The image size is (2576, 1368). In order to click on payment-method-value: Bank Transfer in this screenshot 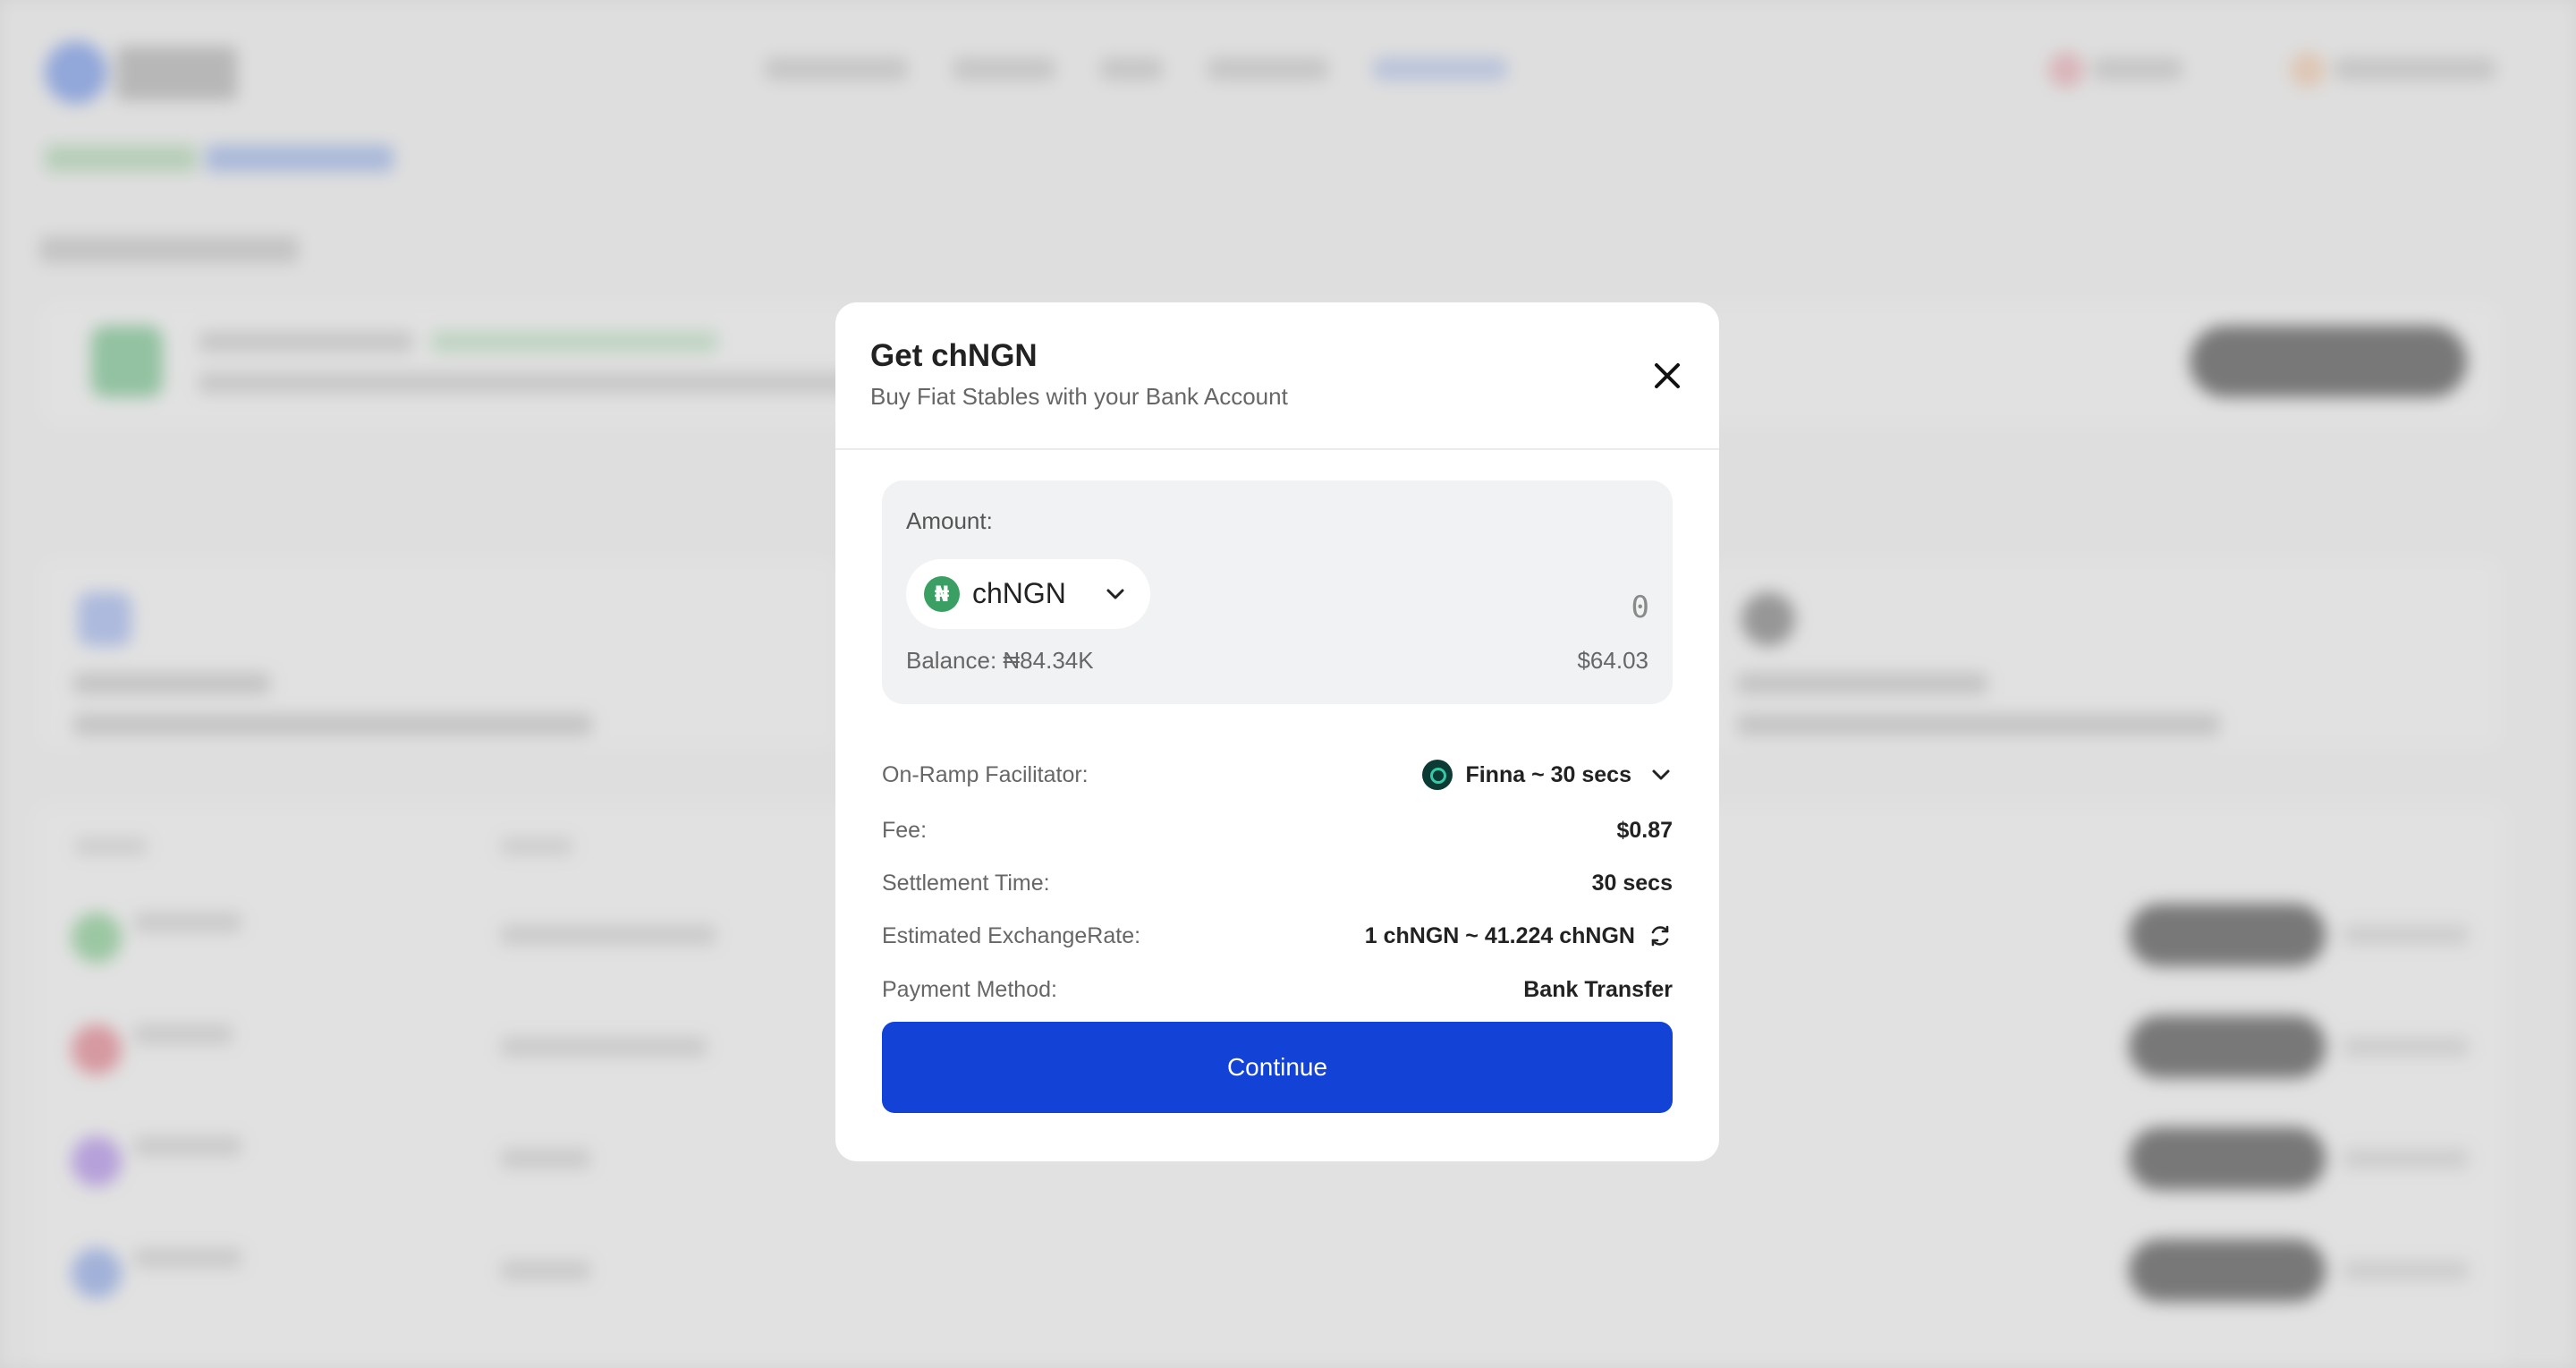, I will do `click(1598, 989)`.